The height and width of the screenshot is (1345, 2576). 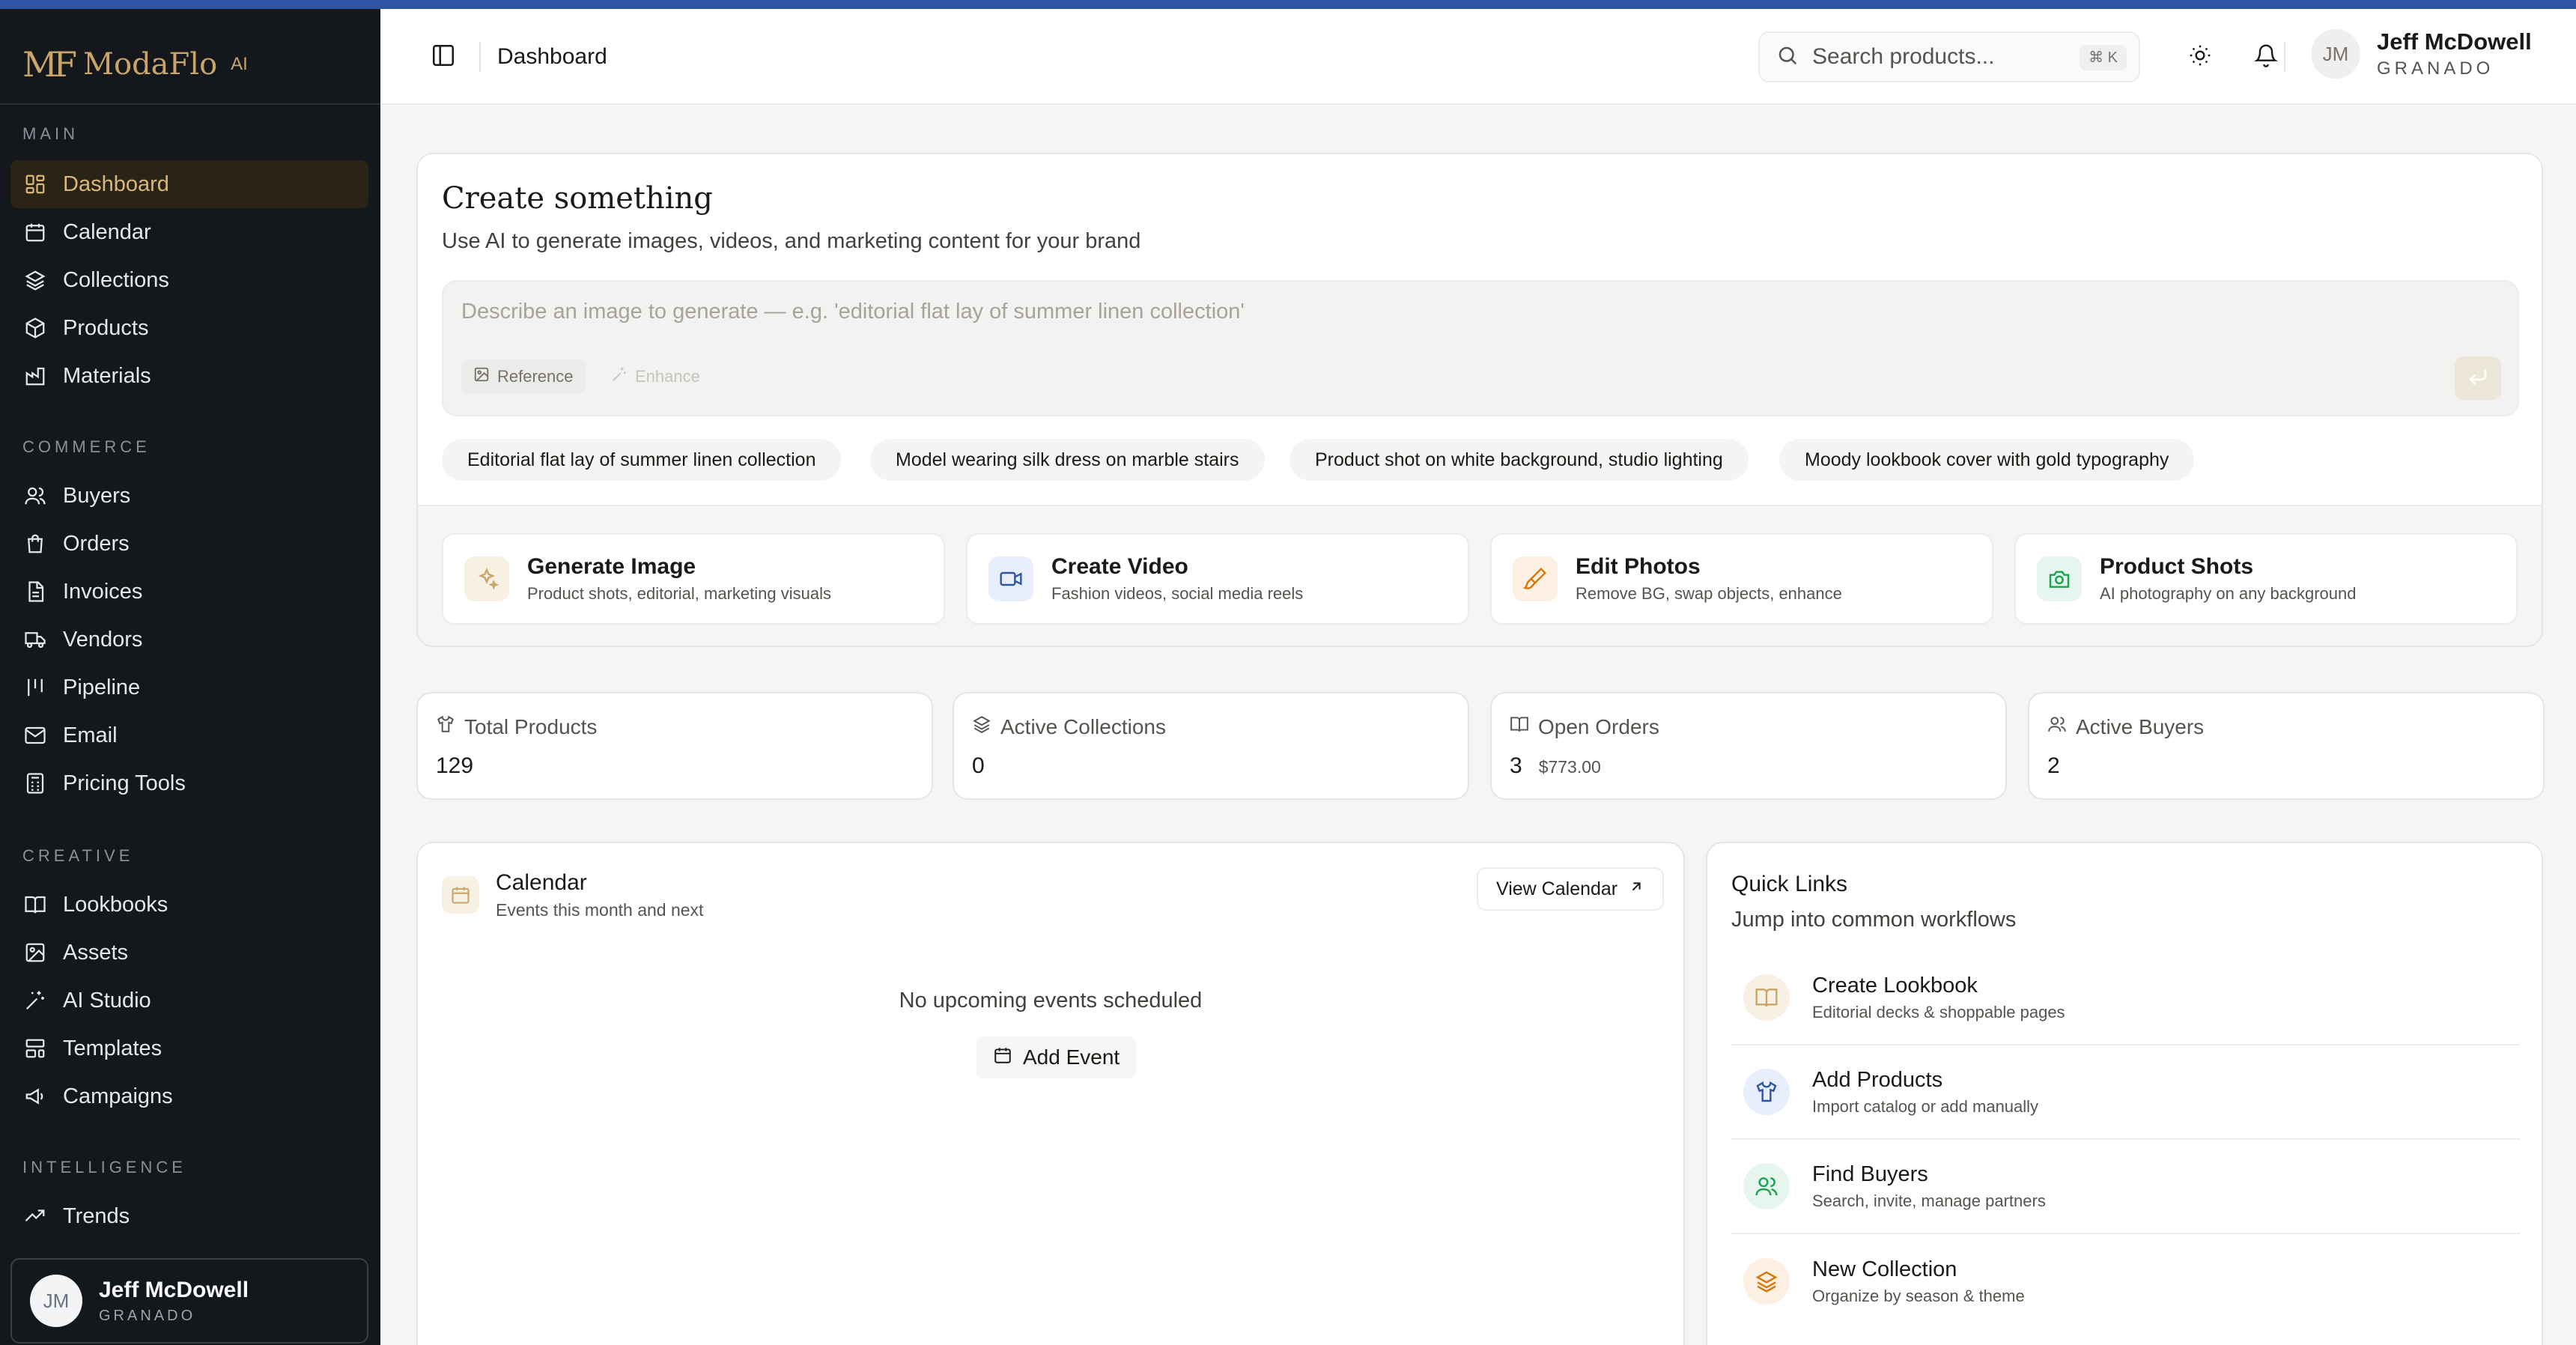 I want to click on sidebar-item-label: Pipeline, so click(x=102, y=687).